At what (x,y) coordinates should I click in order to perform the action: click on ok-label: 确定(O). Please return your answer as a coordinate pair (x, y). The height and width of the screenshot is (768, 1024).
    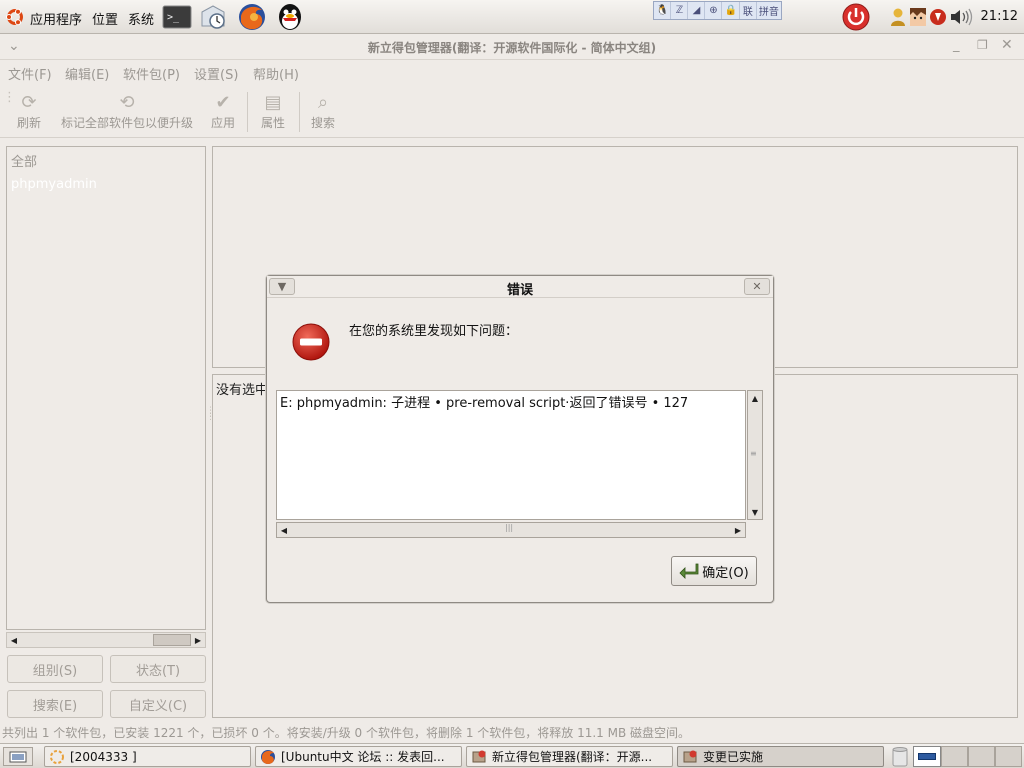
    Looking at the image, I should click on (725, 573).